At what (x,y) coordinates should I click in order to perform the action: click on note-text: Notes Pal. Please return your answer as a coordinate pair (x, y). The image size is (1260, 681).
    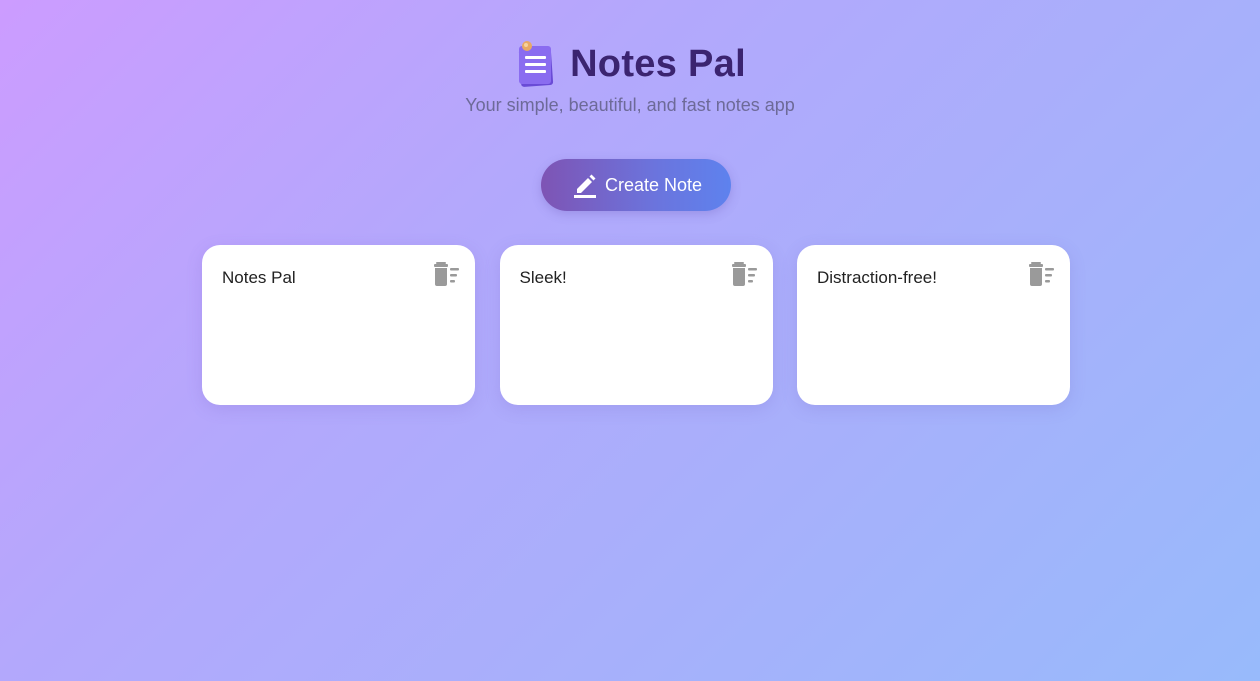
    Looking at the image, I should click on (259, 277).